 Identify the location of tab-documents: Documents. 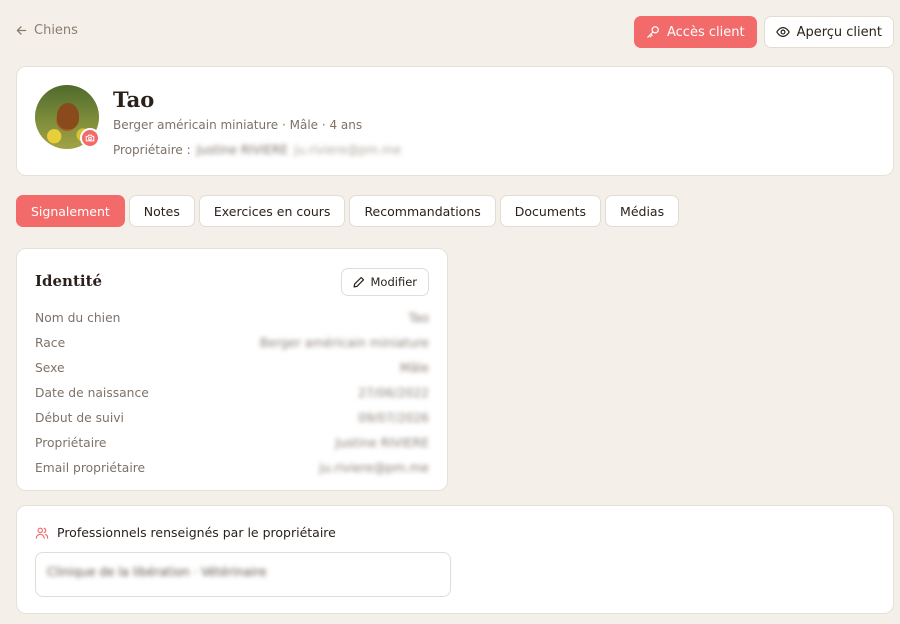
(550, 211).